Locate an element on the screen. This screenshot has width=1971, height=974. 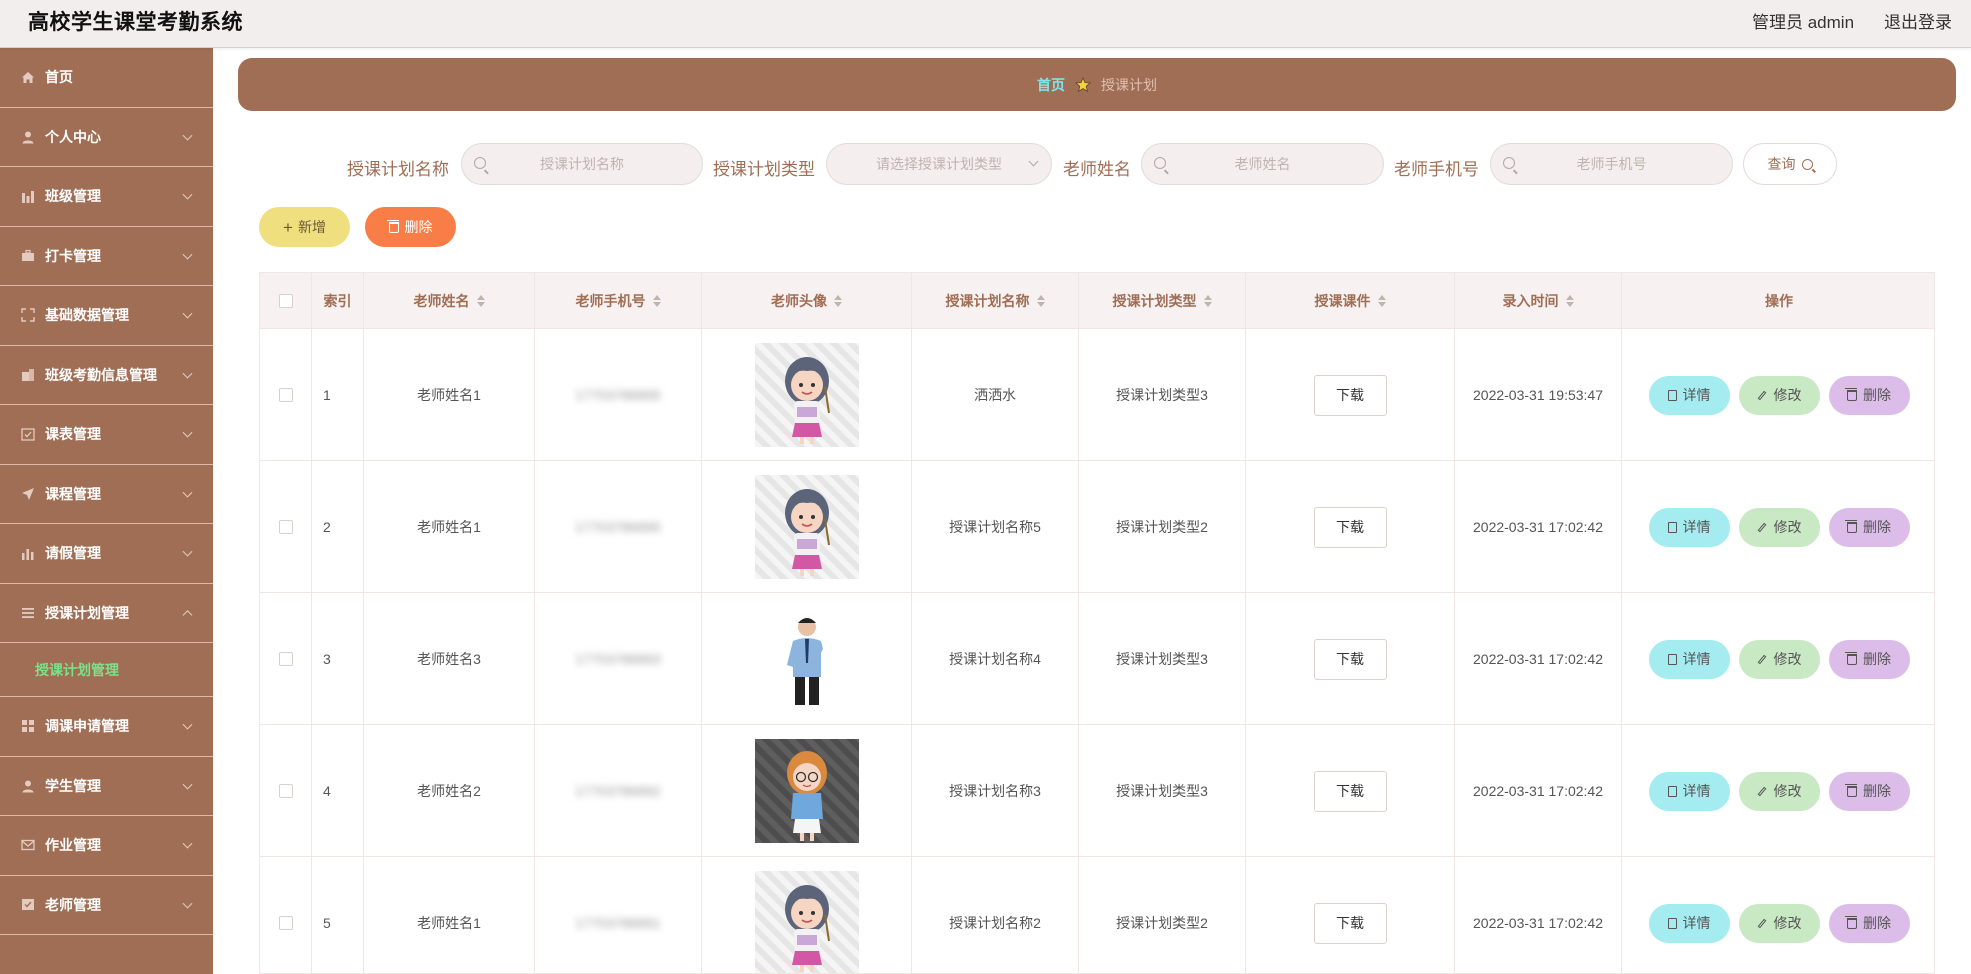
sidebar-item-label: 学生管理 is located at coordinates (73, 785).